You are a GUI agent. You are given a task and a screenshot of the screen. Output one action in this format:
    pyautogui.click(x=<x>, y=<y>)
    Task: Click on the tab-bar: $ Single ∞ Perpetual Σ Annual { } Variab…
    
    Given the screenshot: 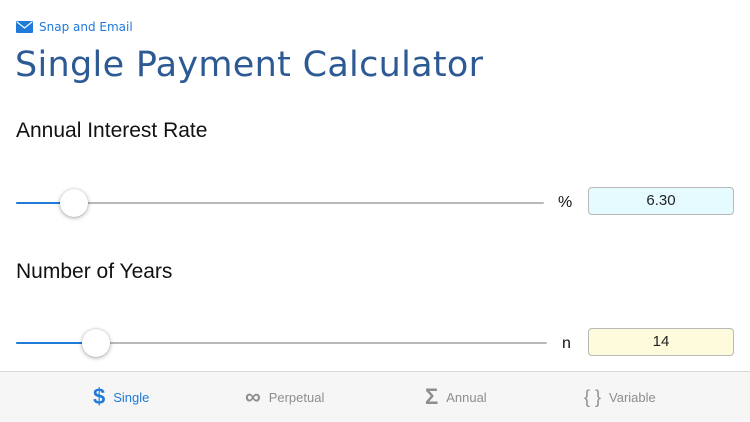 What is the action you would take?
    pyautogui.click(x=375, y=396)
    